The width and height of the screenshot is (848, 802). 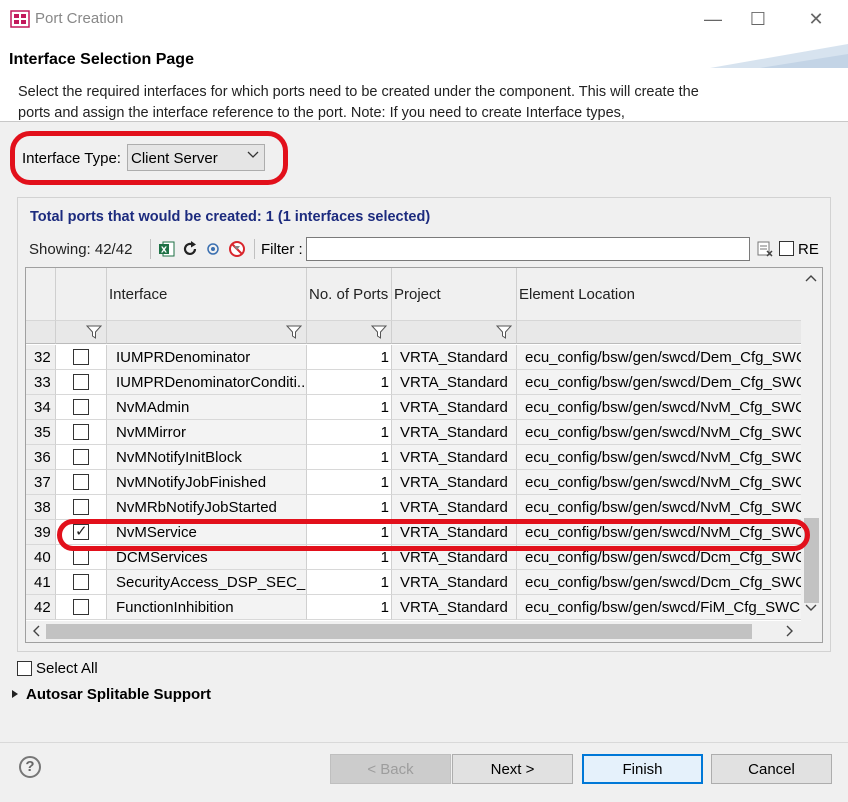 I want to click on column-label: Project, so click(x=417, y=294).